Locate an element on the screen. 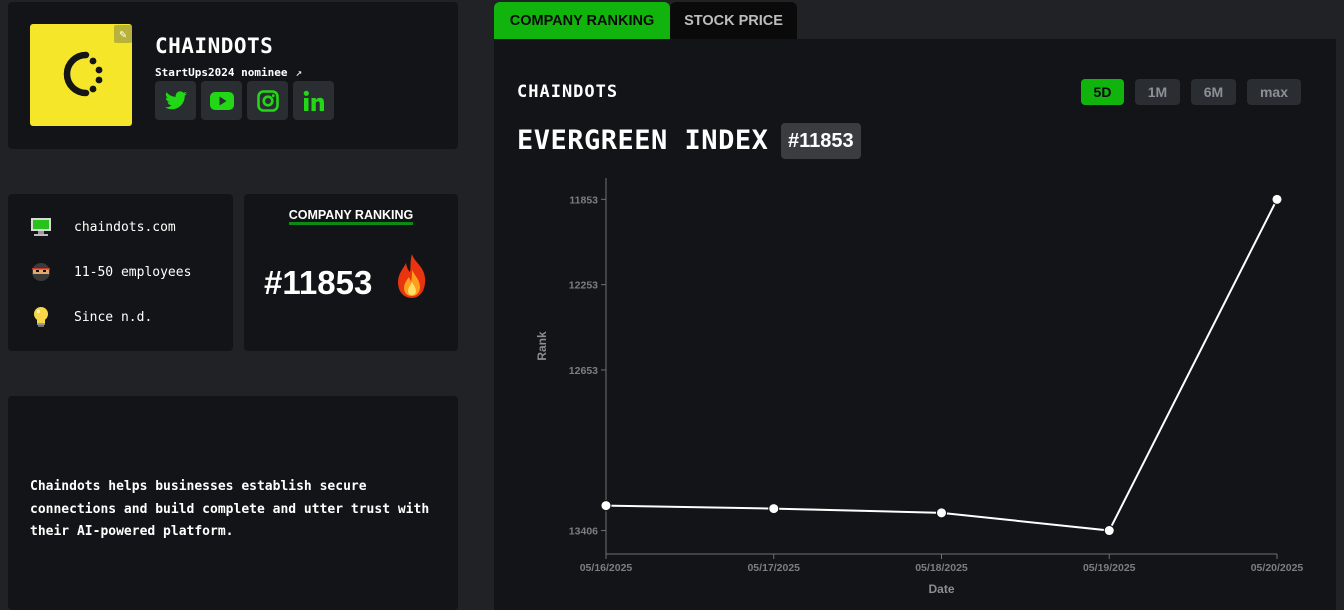 The image size is (1344, 610). linkedin-icon is located at coordinates (313, 100).